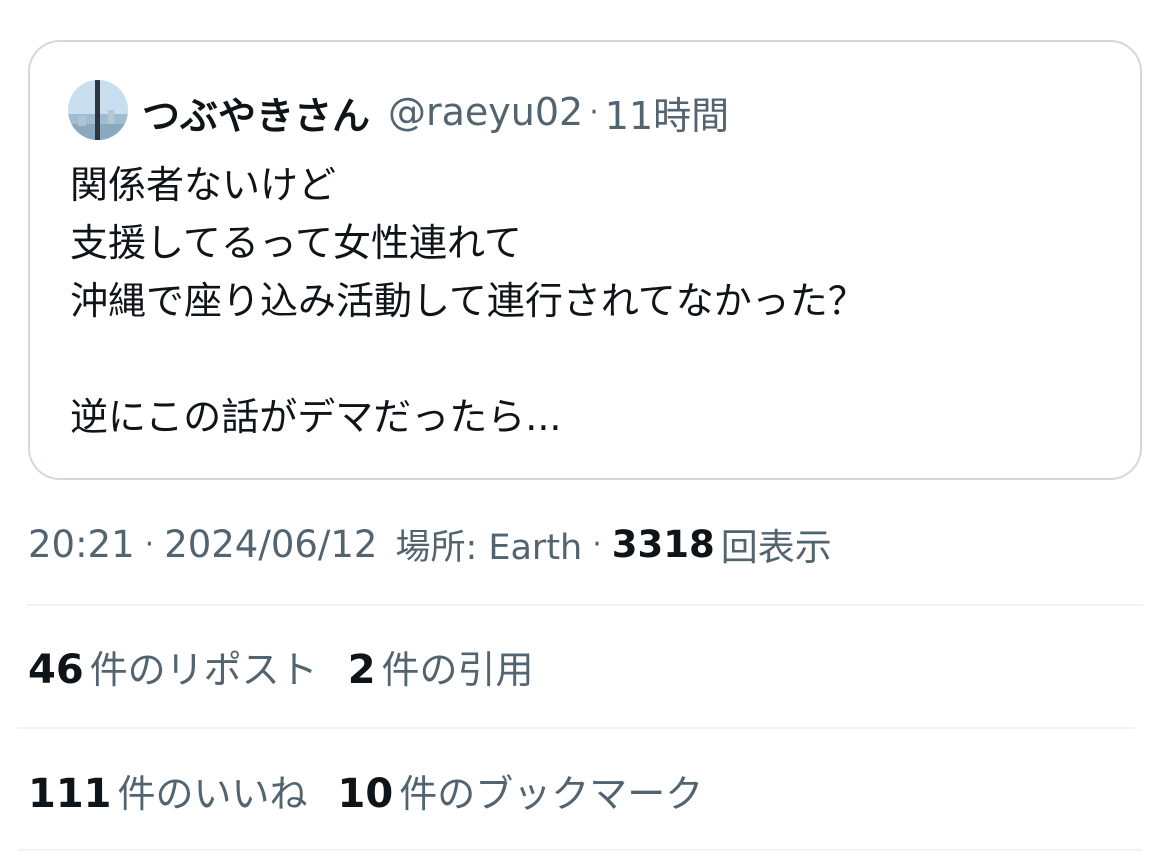 This screenshot has height=857, width=1170. I want to click on quotes-stat-link: 2 件の引用, so click(441, 666).